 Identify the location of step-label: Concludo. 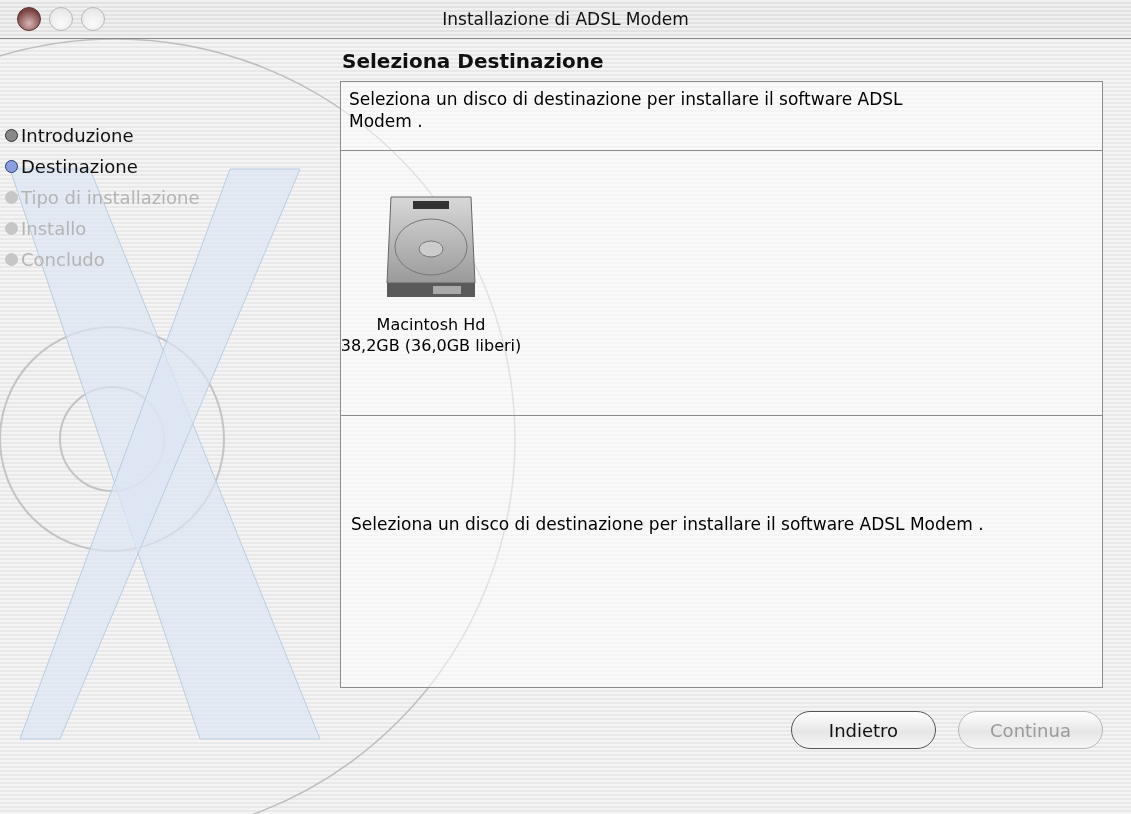
(63, 259).